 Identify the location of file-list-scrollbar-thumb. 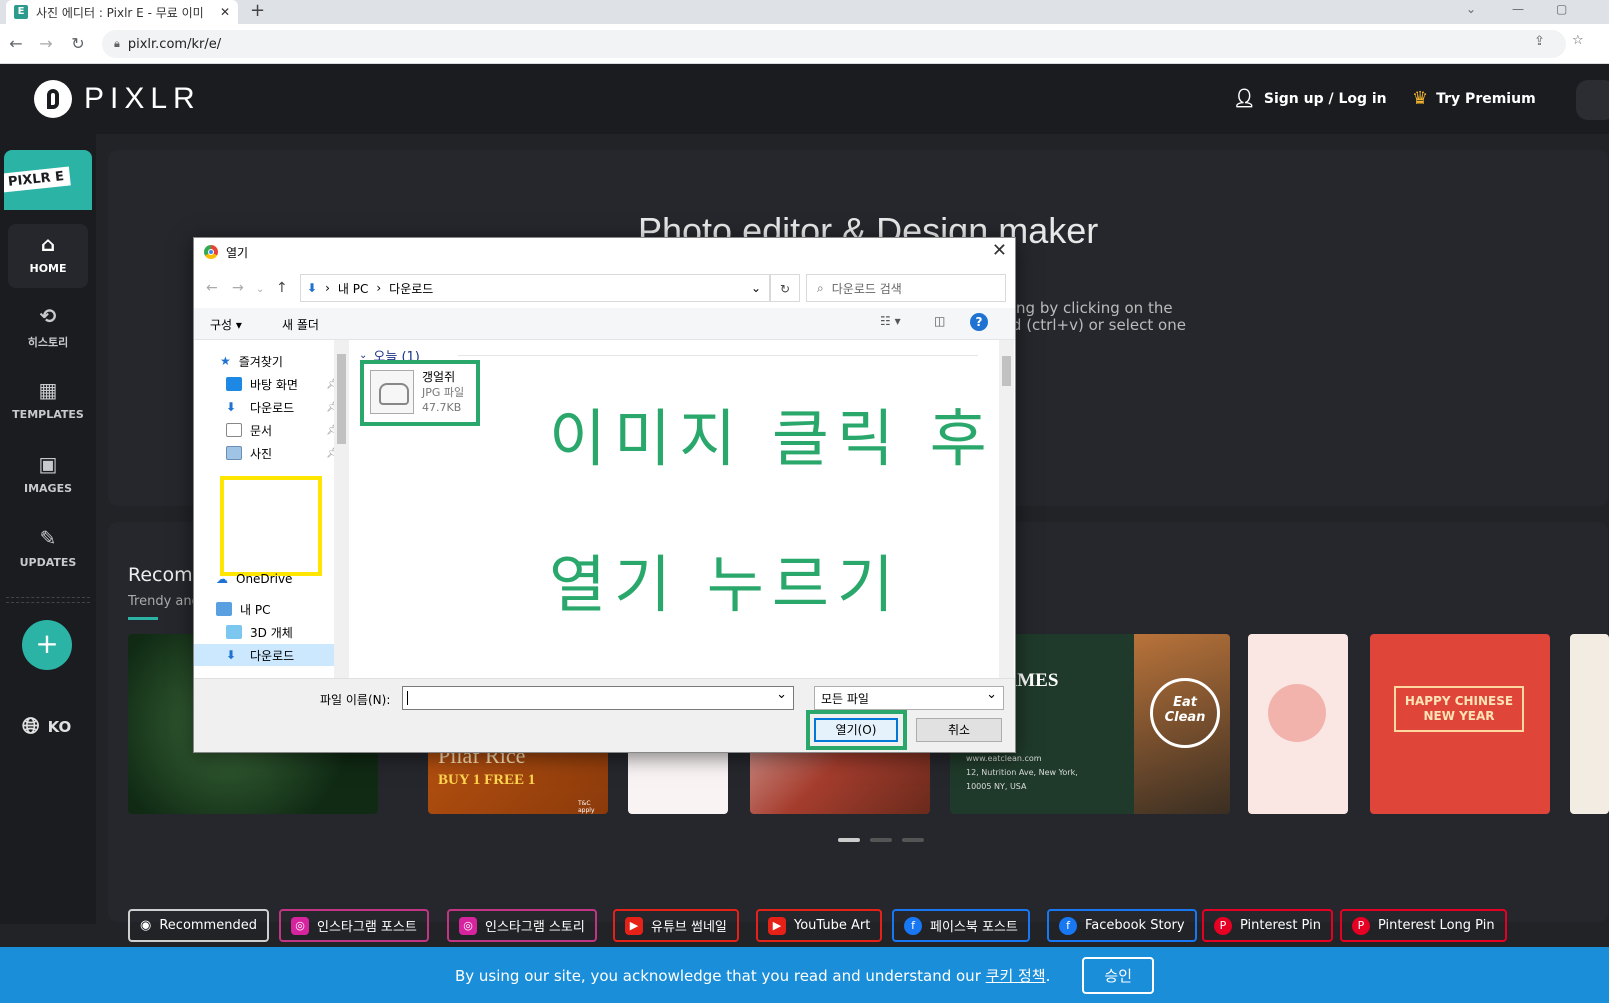
(1006, 371).